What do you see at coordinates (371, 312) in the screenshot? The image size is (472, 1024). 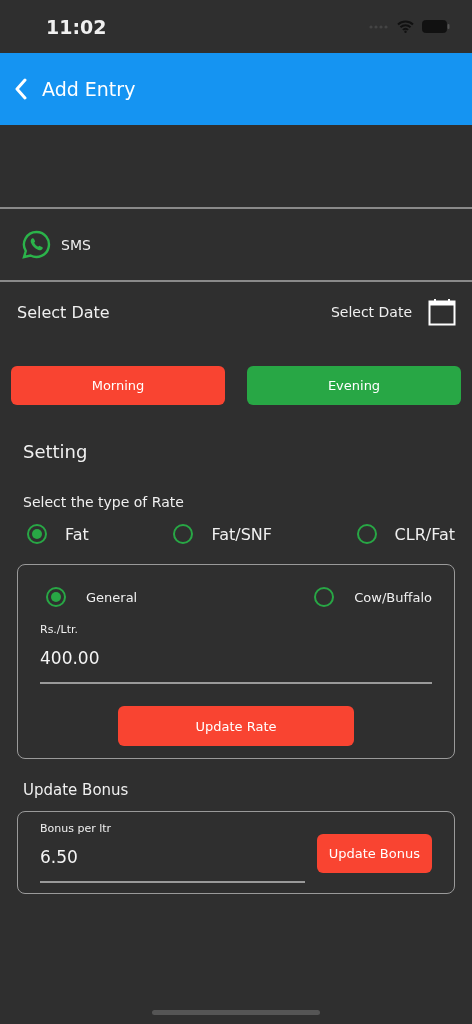 I see `date-value: Select Date` at bounding box center [371, 312].